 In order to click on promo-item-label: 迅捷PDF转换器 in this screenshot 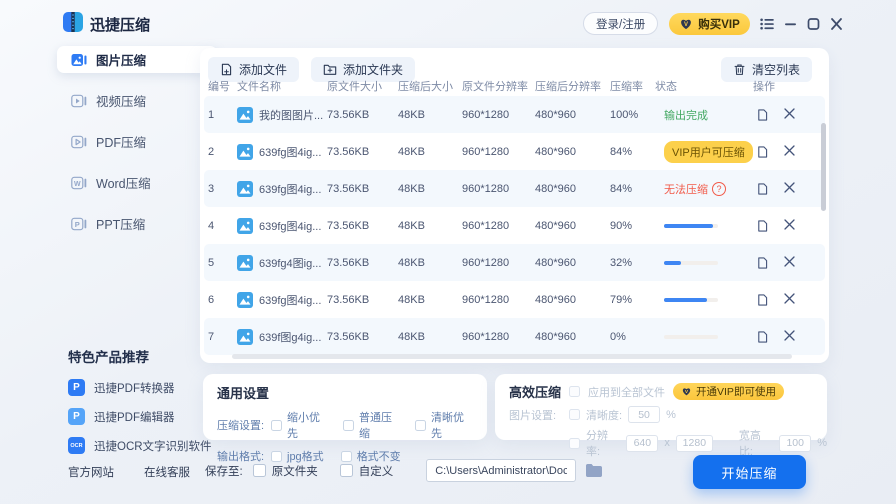, I will do `click(134, 388)`.